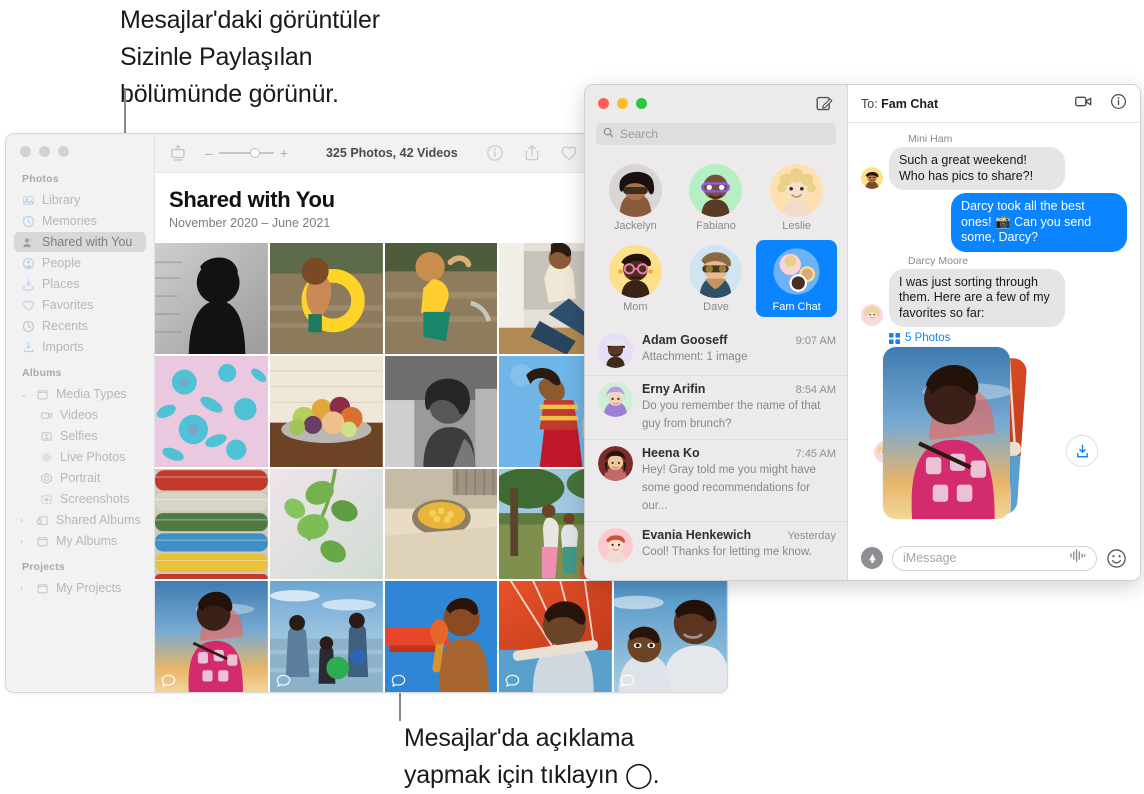 Image resolution: width=1144 pixels, height=794 pixels. I want to click on zoom-out-label: –, so click(209, 153).